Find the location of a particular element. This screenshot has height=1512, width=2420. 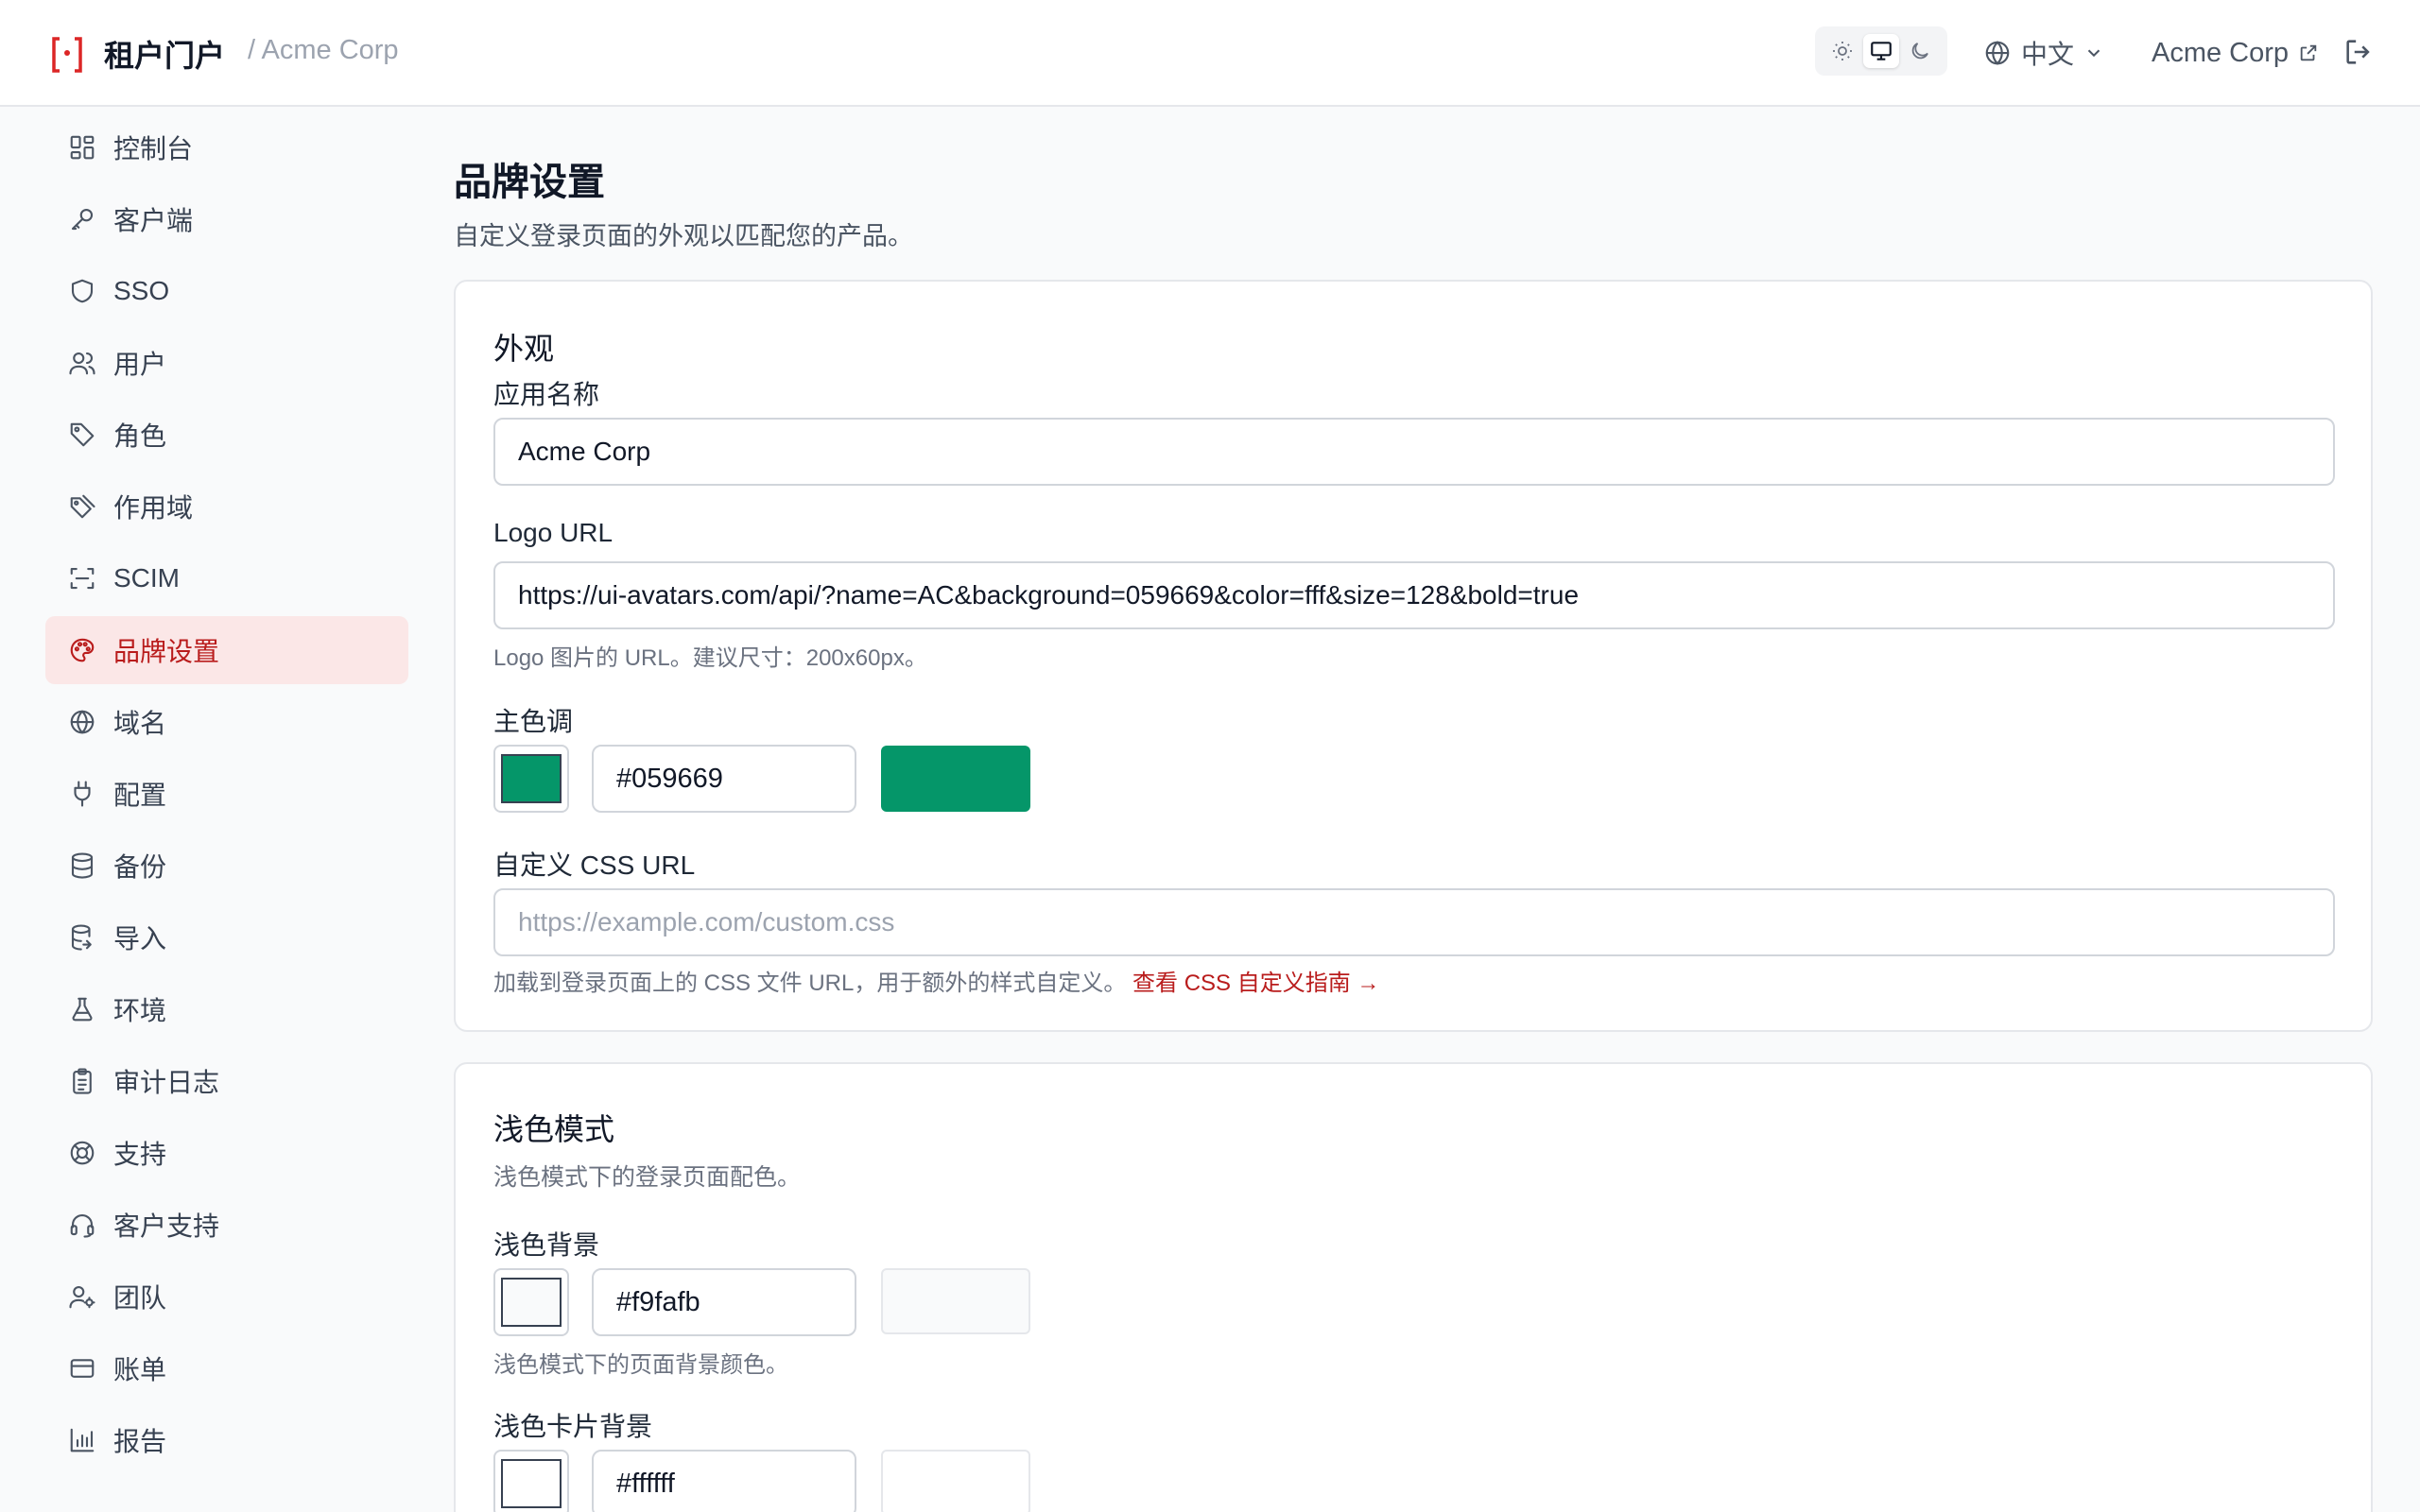

sidebar-item-tag: 角色 is located at coordinates (226, 435).